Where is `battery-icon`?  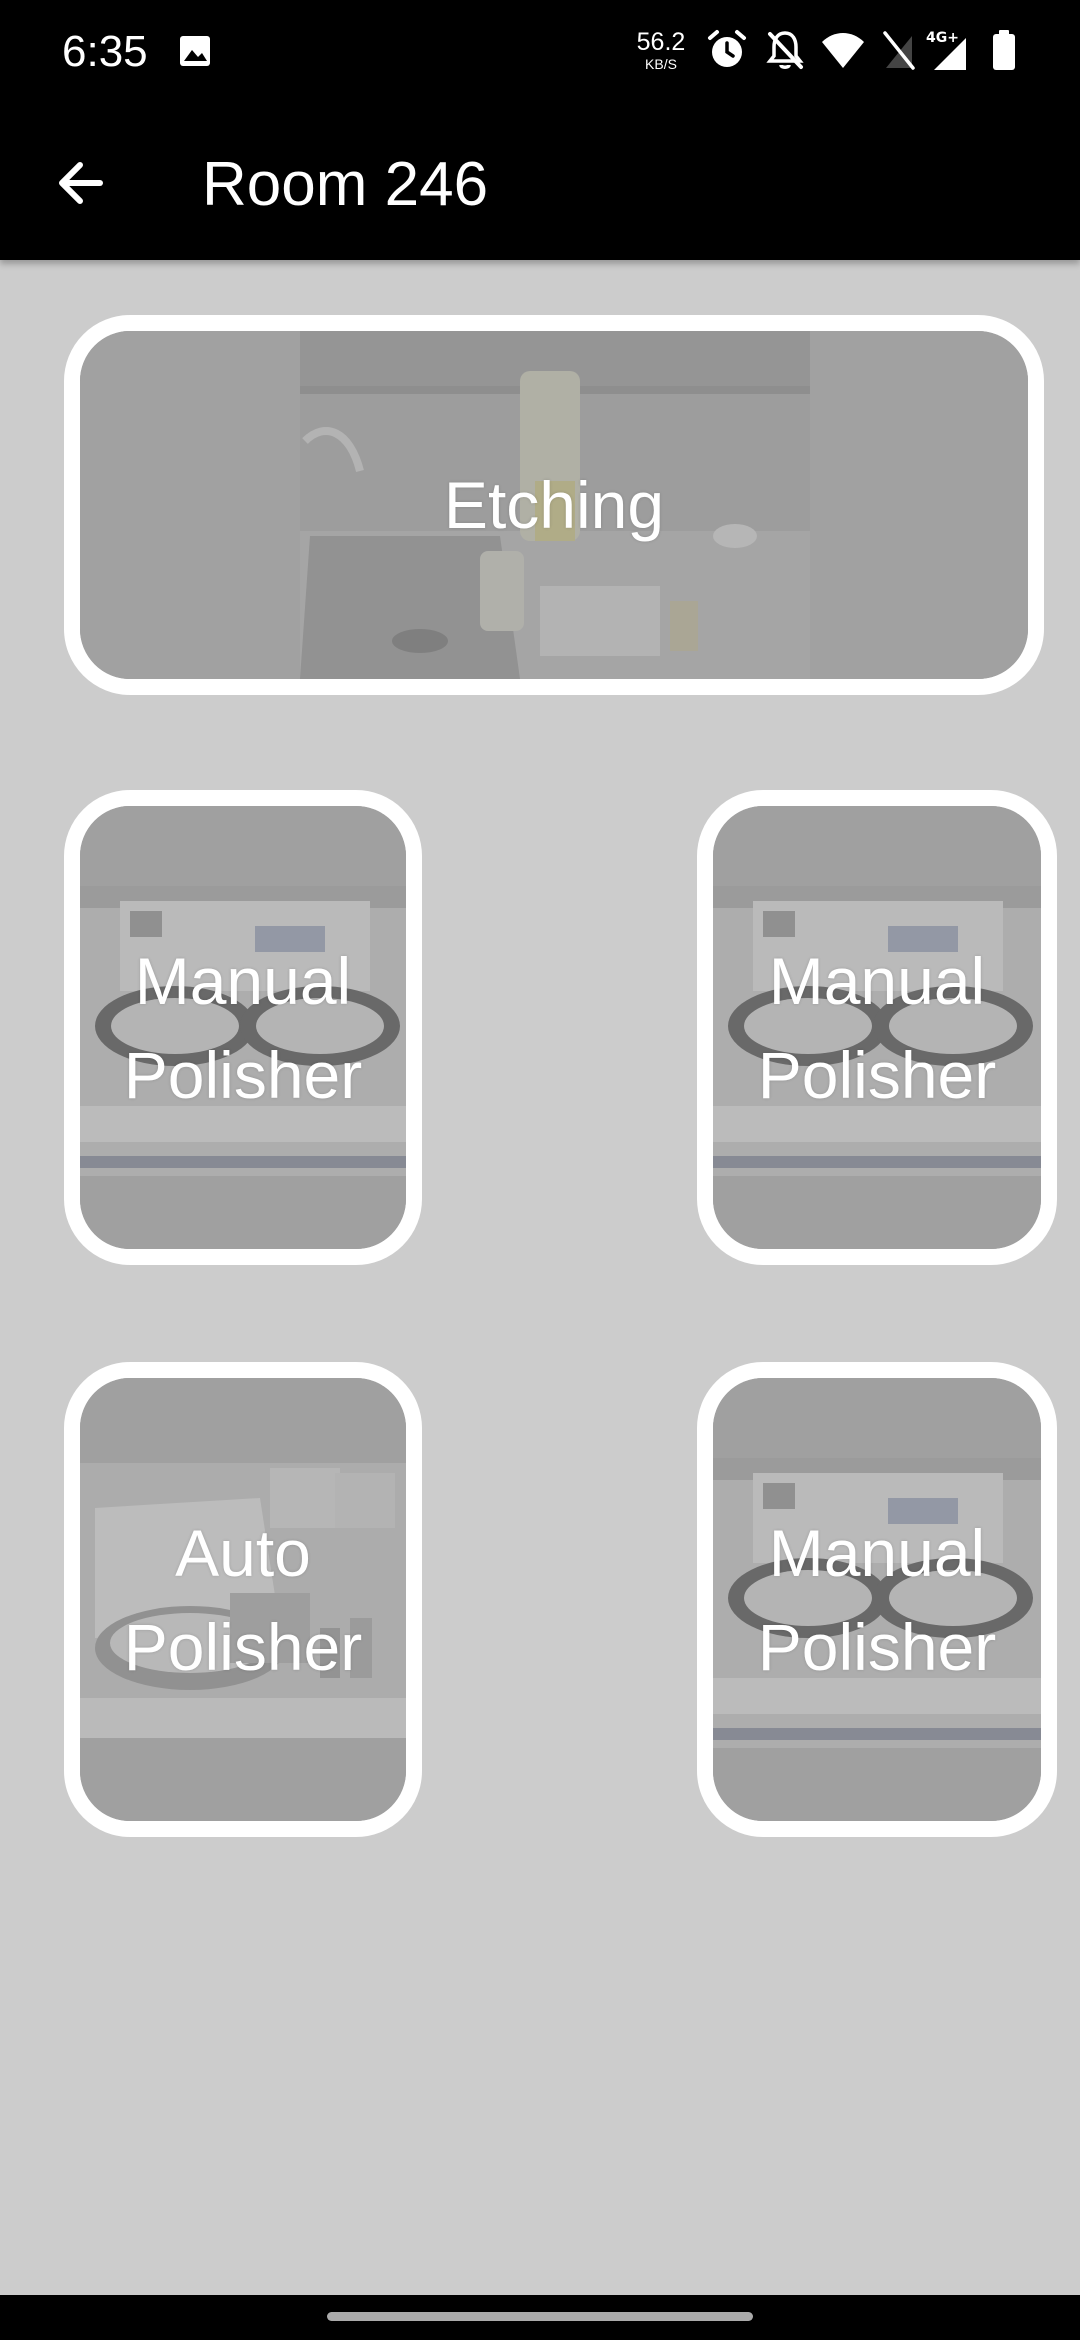 battery-icon is located at coordinates (1004, 50).